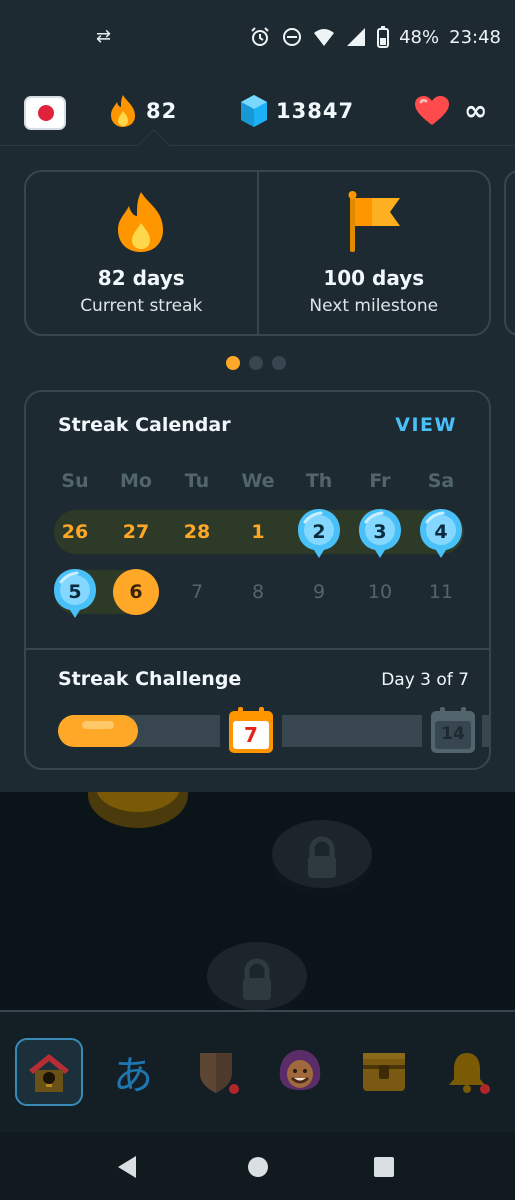 The height and width of the screenshot is (1200, 515). Describe the element at coordinates (319, 592) in the screenshot. I see `calendar-day: 9` at that location.